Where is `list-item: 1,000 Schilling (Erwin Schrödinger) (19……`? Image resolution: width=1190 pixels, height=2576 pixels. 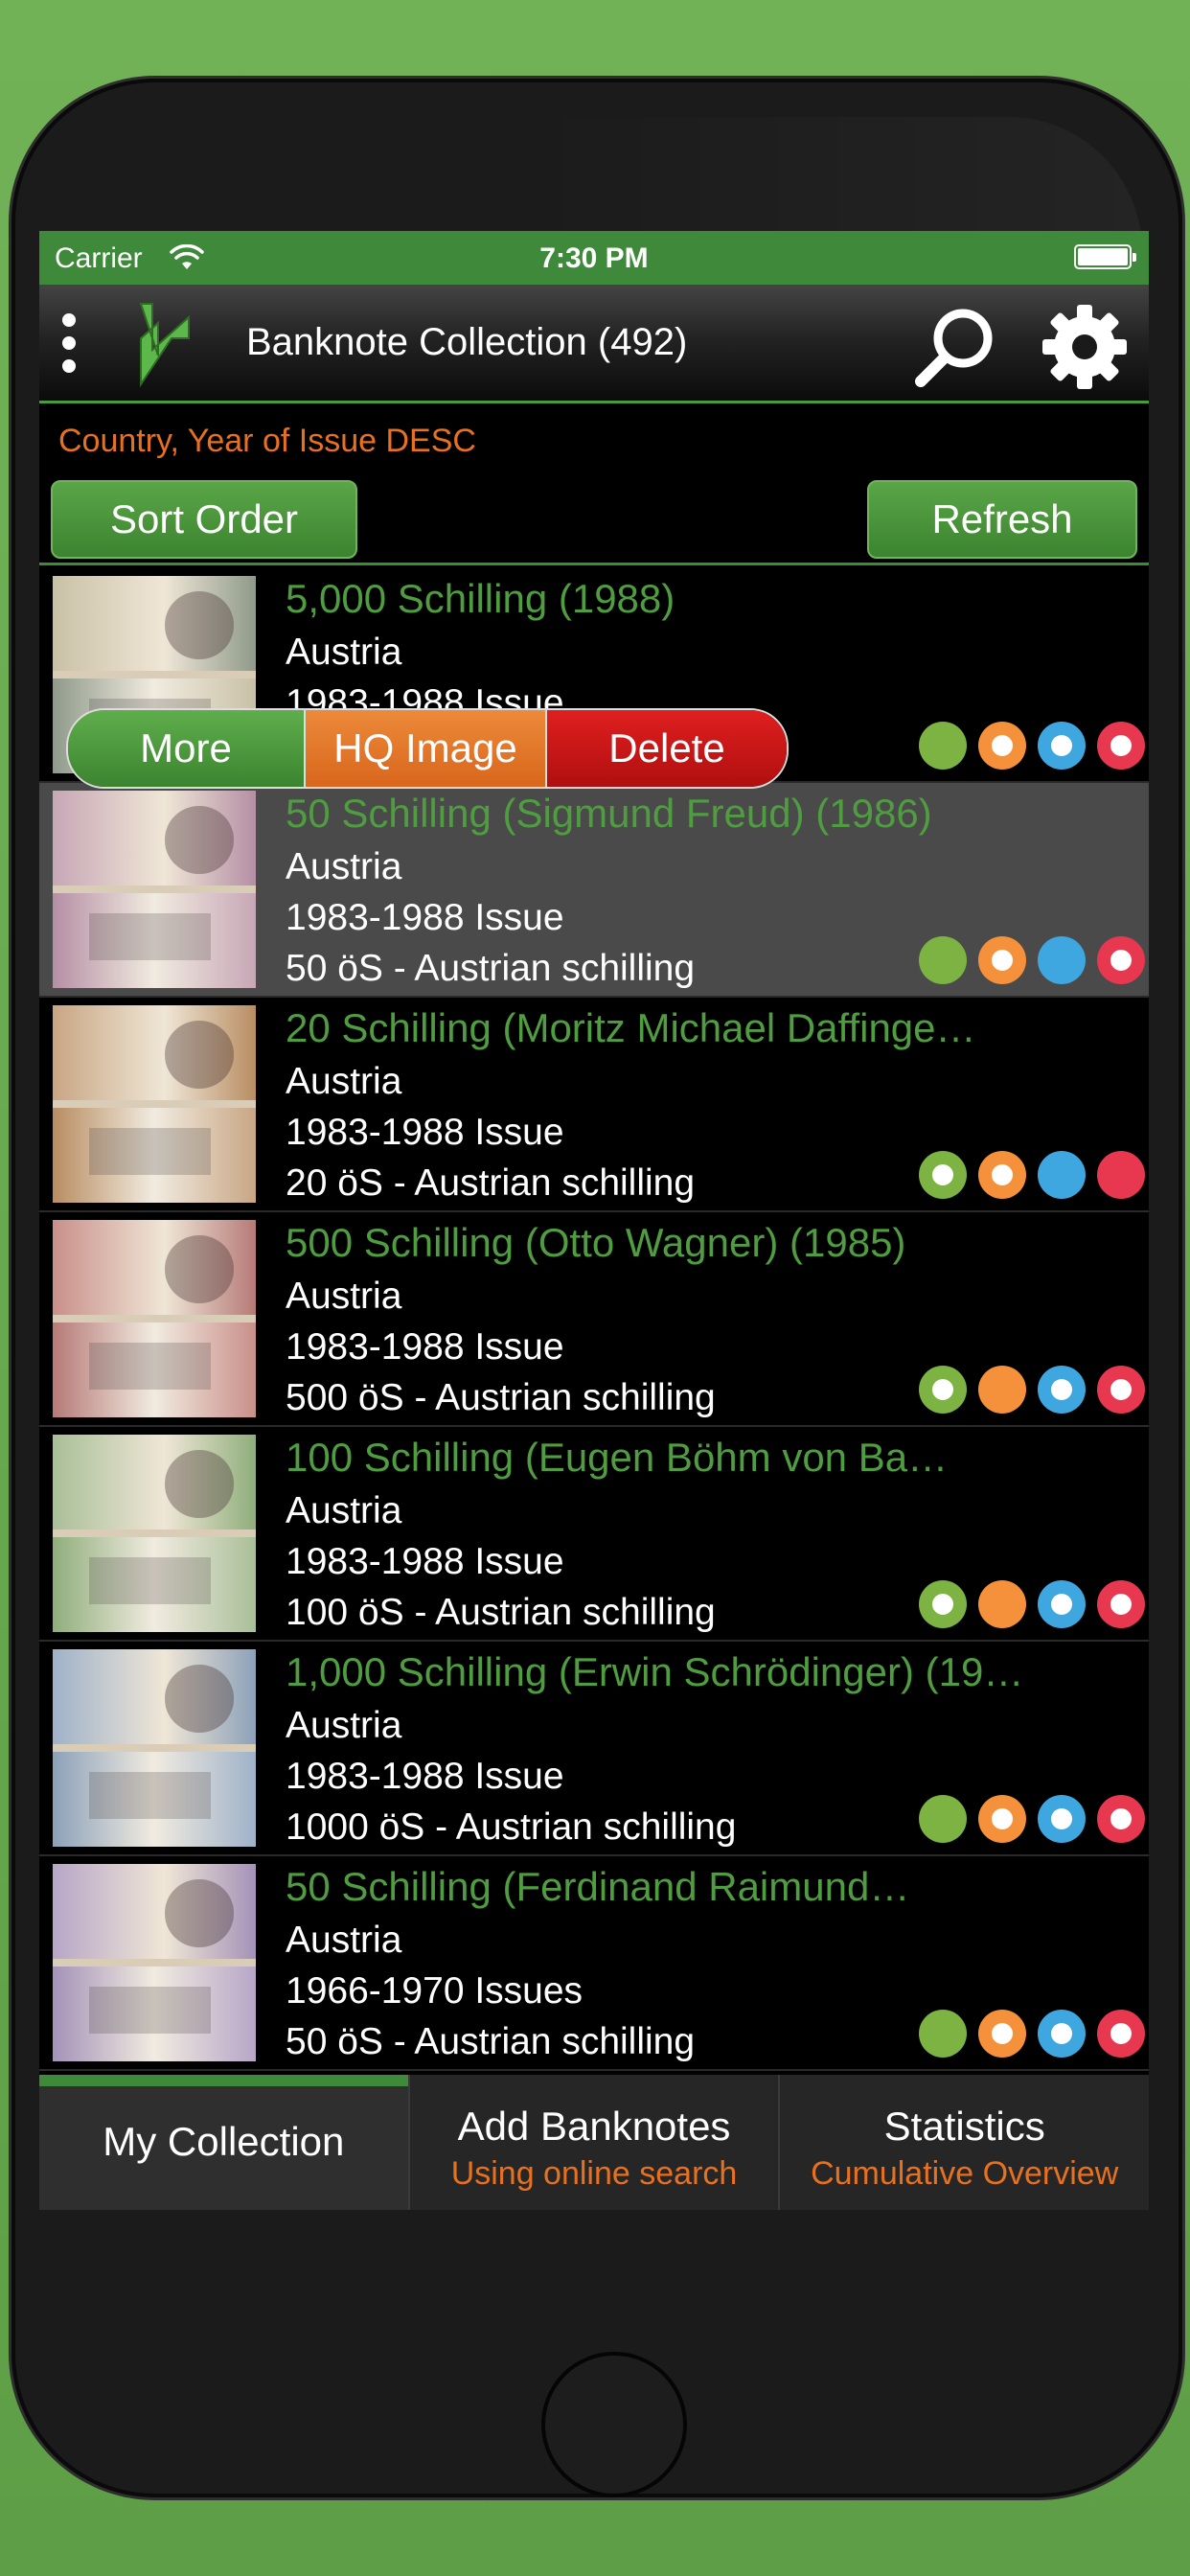 list-item: 1,000 Schilling (Erwin Schrödinger) (19…… is located at coordinates (594, 1749).